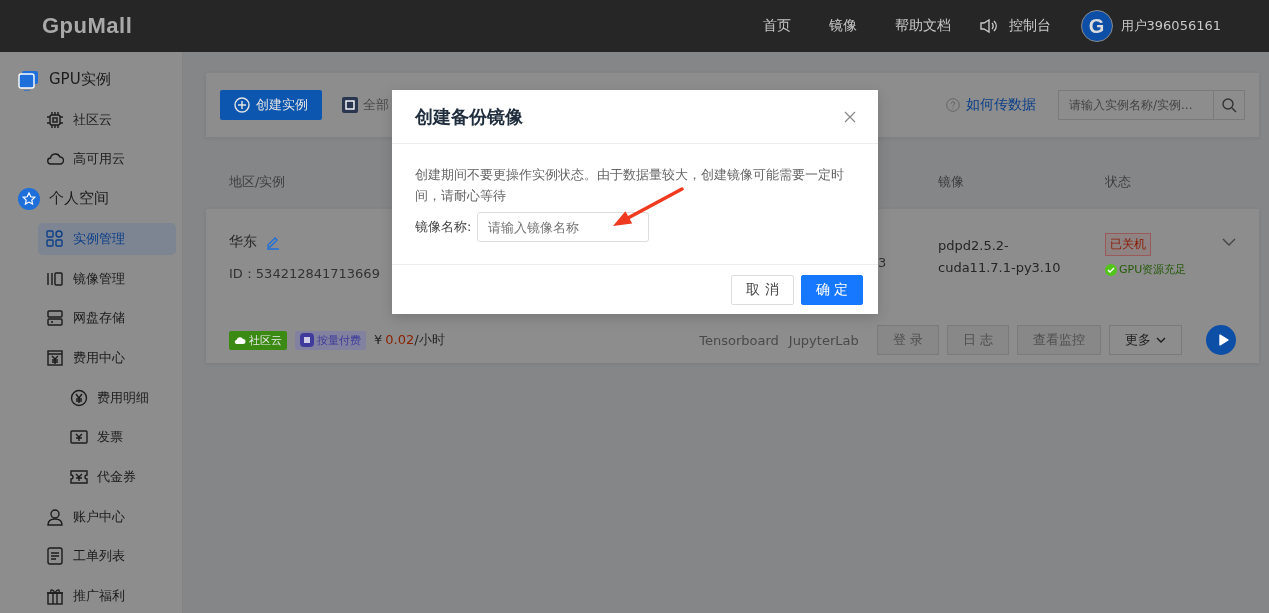 The image size is (1269, 613). Describe the element at coordinates (922, 26) in the screenshot. I see `nav-link: 帮助文档` at that location.